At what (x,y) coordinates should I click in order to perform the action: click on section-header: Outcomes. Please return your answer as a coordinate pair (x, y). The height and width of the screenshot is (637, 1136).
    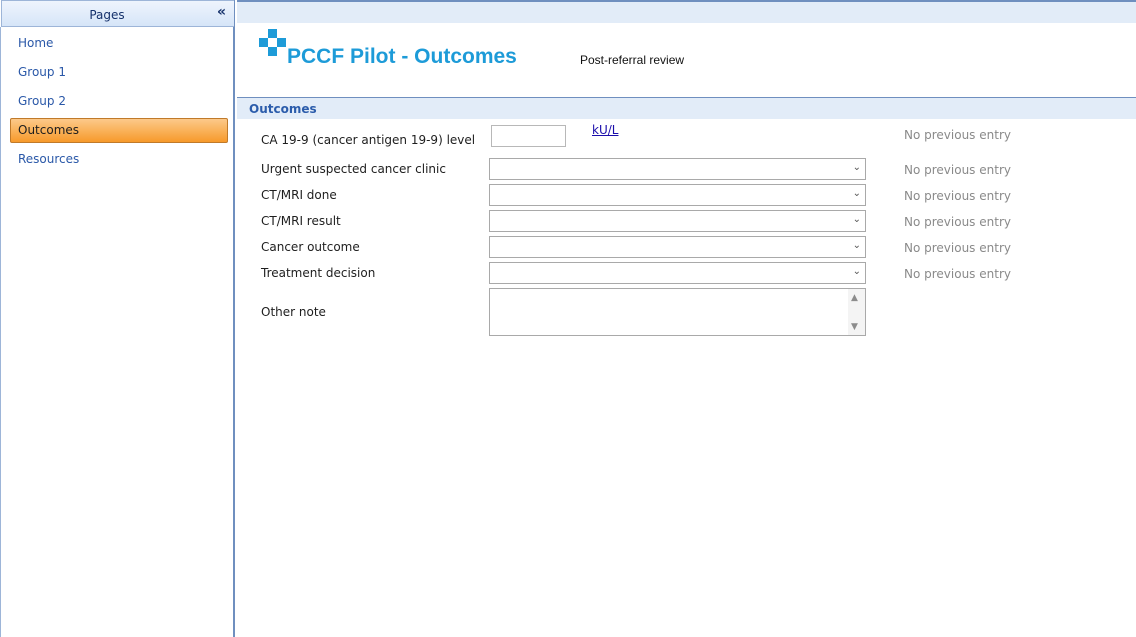
    Looking at the image, I should click on (686, 108).